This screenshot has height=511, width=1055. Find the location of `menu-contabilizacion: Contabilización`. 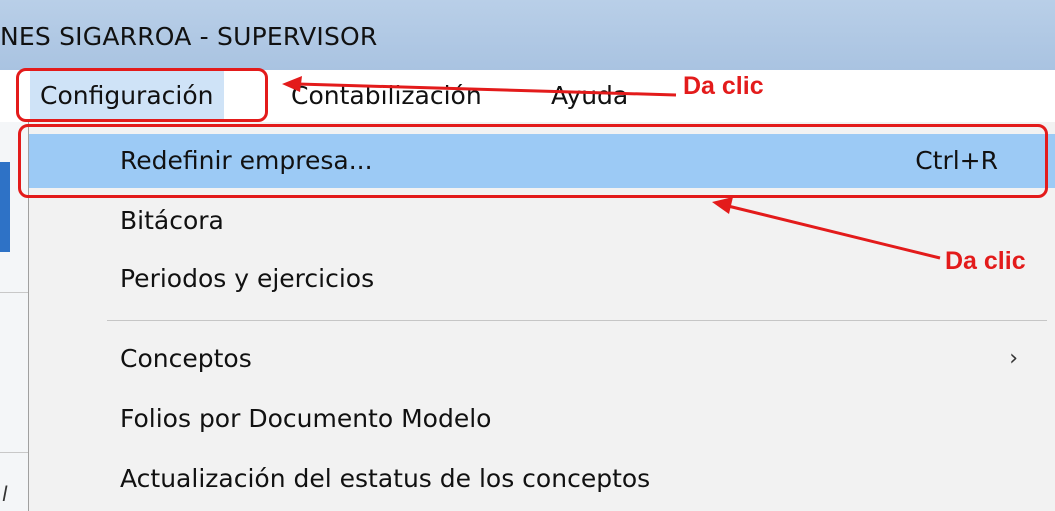

menu-contabilizacion: Contabilización is located at coordinates (386, 96).